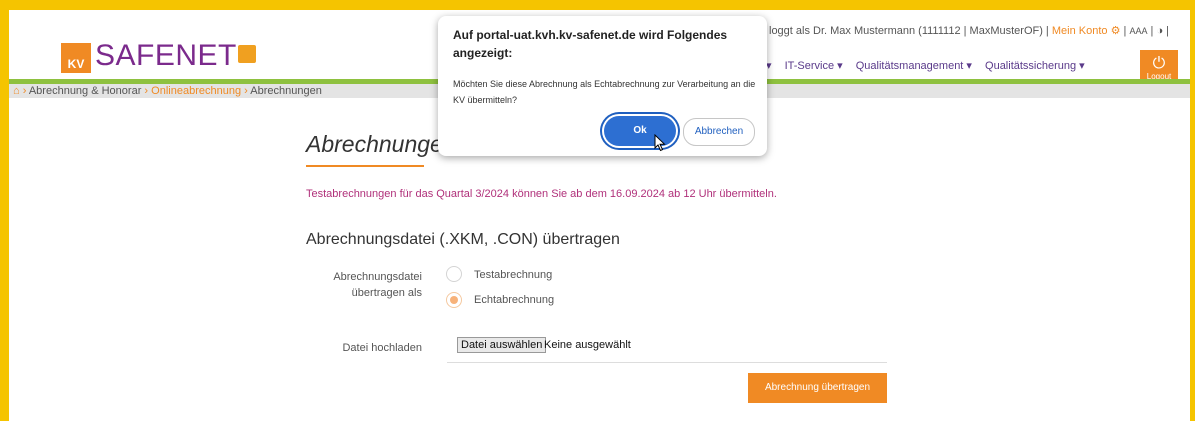 This screenshot has height=421, width=1195. Describe the element at coordinates (1116, 31) in the screenshot. I see `settings-icon: ⚙` at that location.